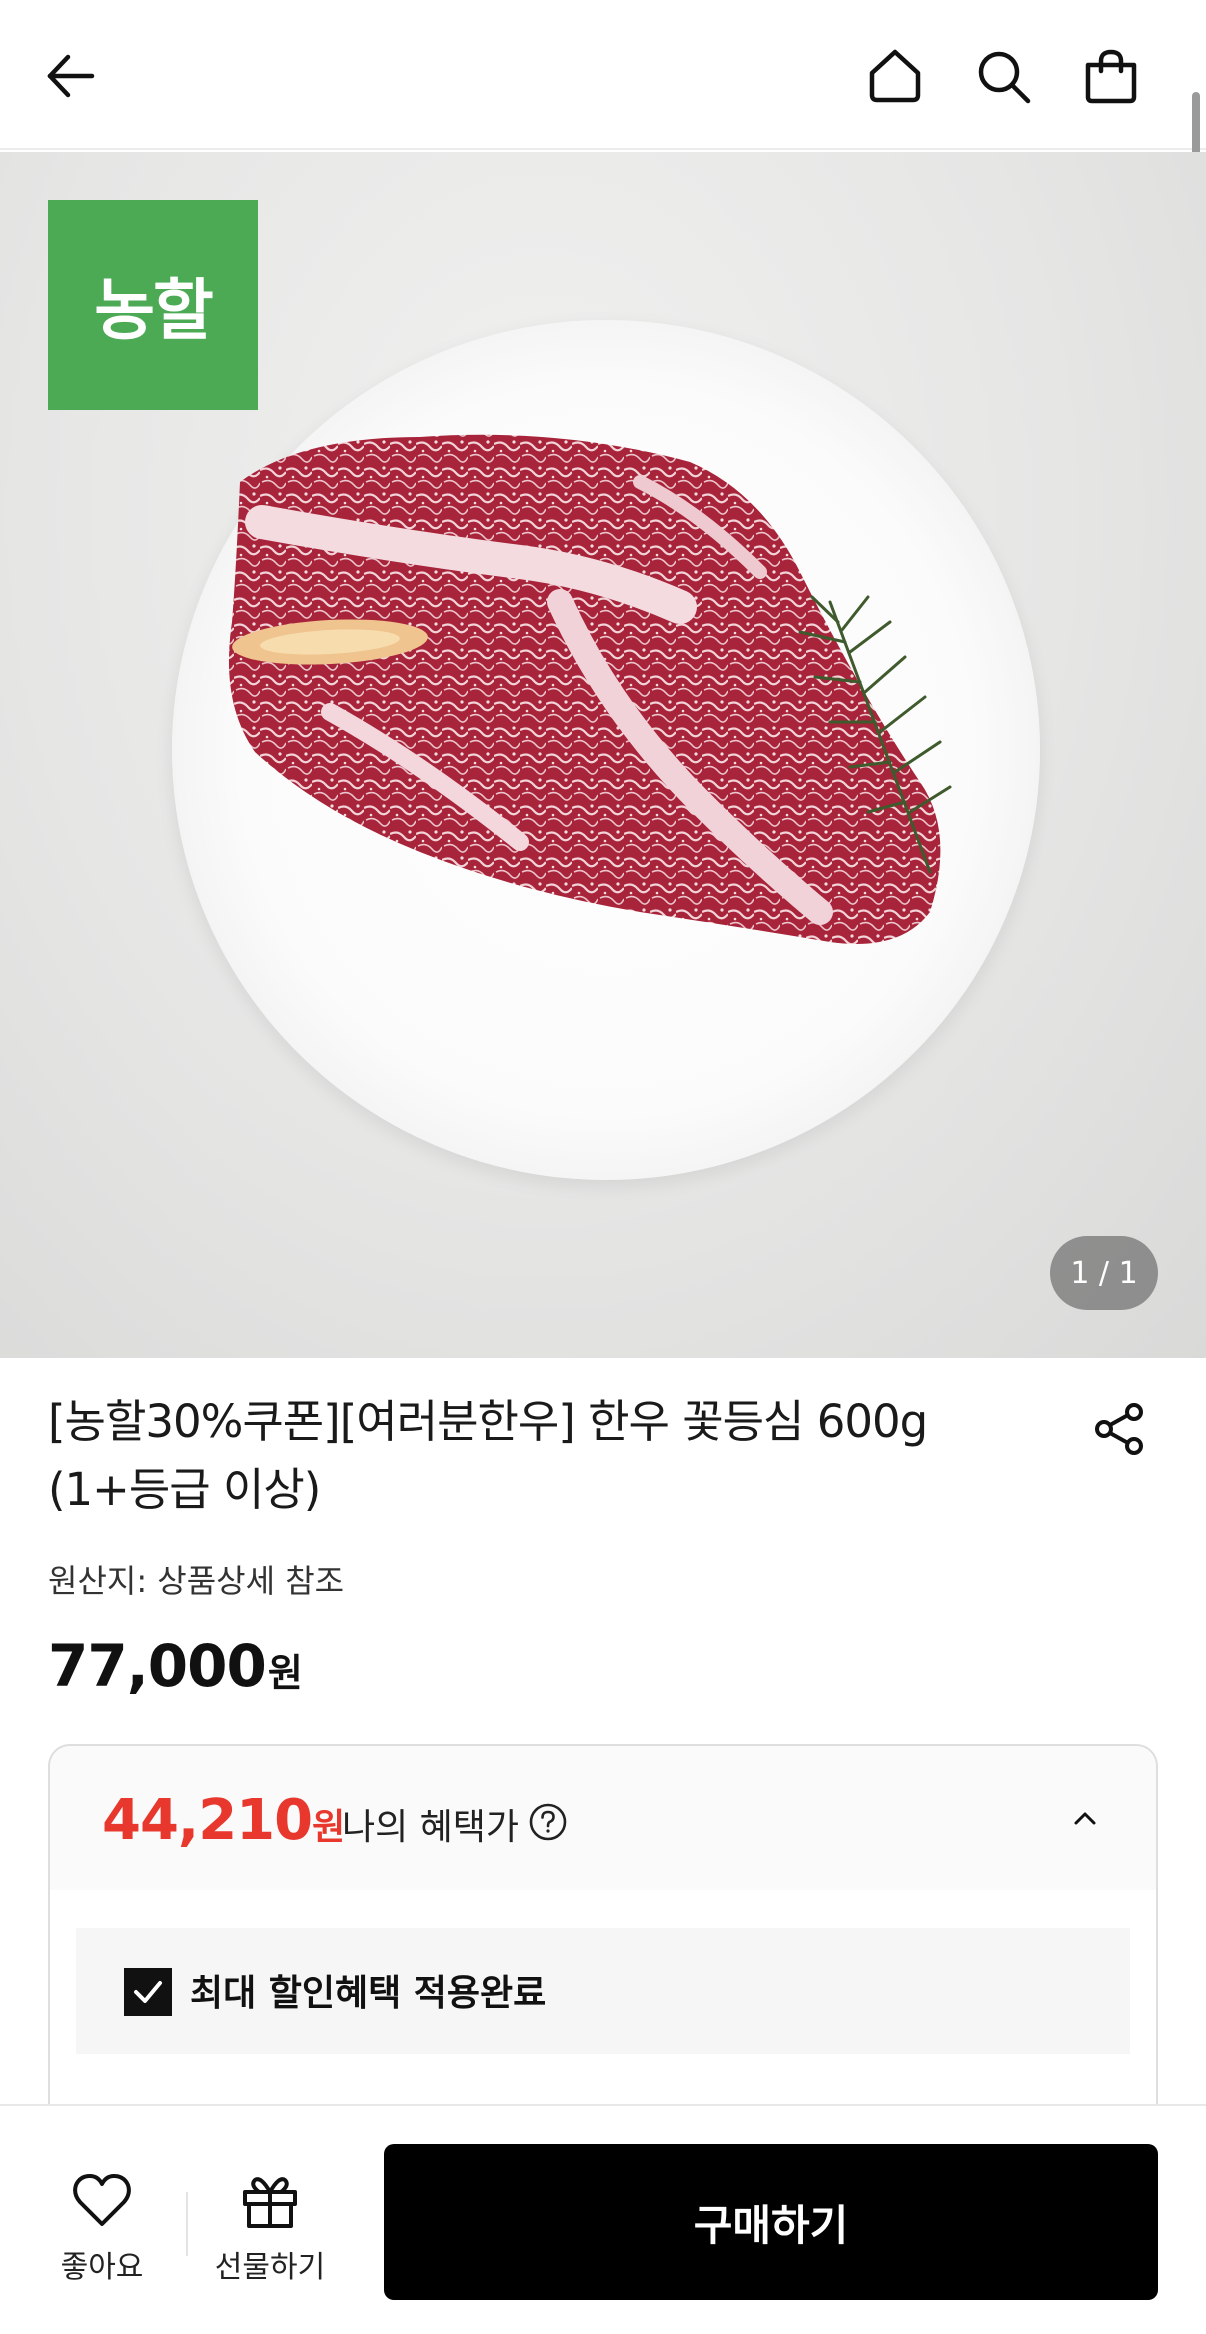  Describe the element at coordinates (102, 2200) in the screenshot. I see `heart-icon` at that location.